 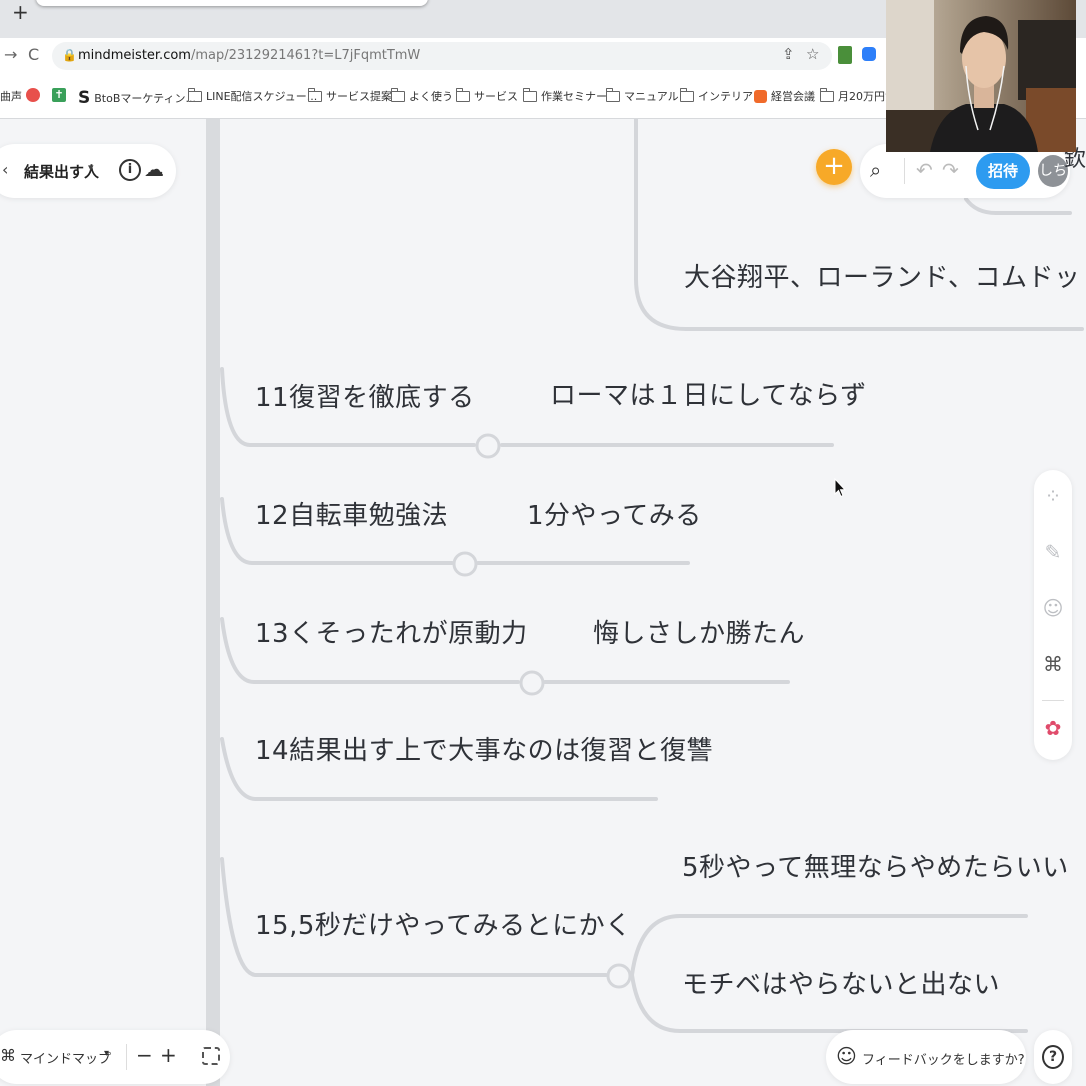 What do you see at coordinates (812, 54) in the screenshot?
I see `bookmark-star-icon: ☆` at bounding box center [812, 54].